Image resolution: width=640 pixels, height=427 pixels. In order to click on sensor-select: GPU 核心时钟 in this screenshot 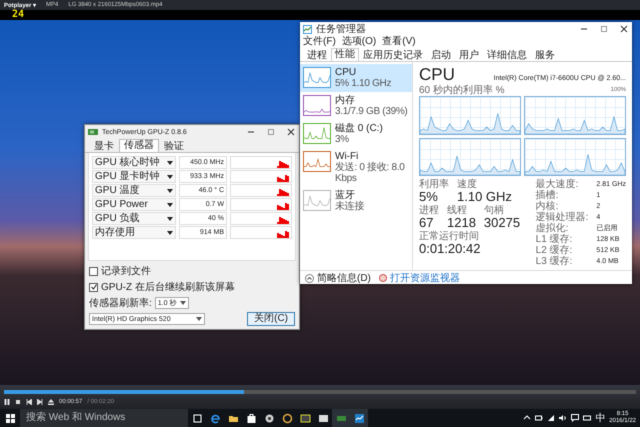, I will do `click(134, 162)`.